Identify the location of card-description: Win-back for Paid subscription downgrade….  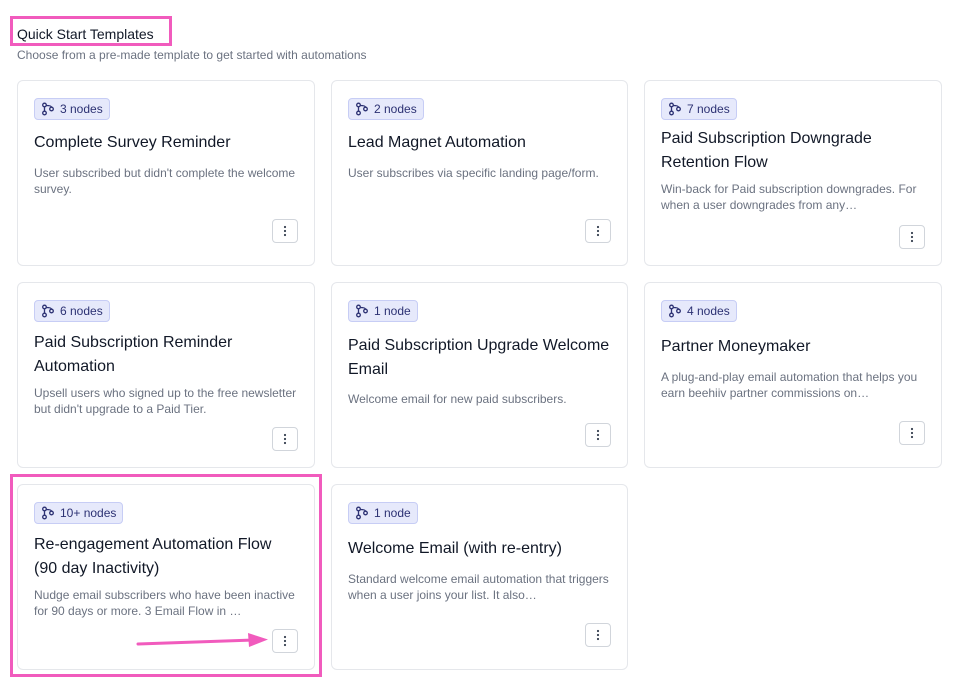
(789, 197).